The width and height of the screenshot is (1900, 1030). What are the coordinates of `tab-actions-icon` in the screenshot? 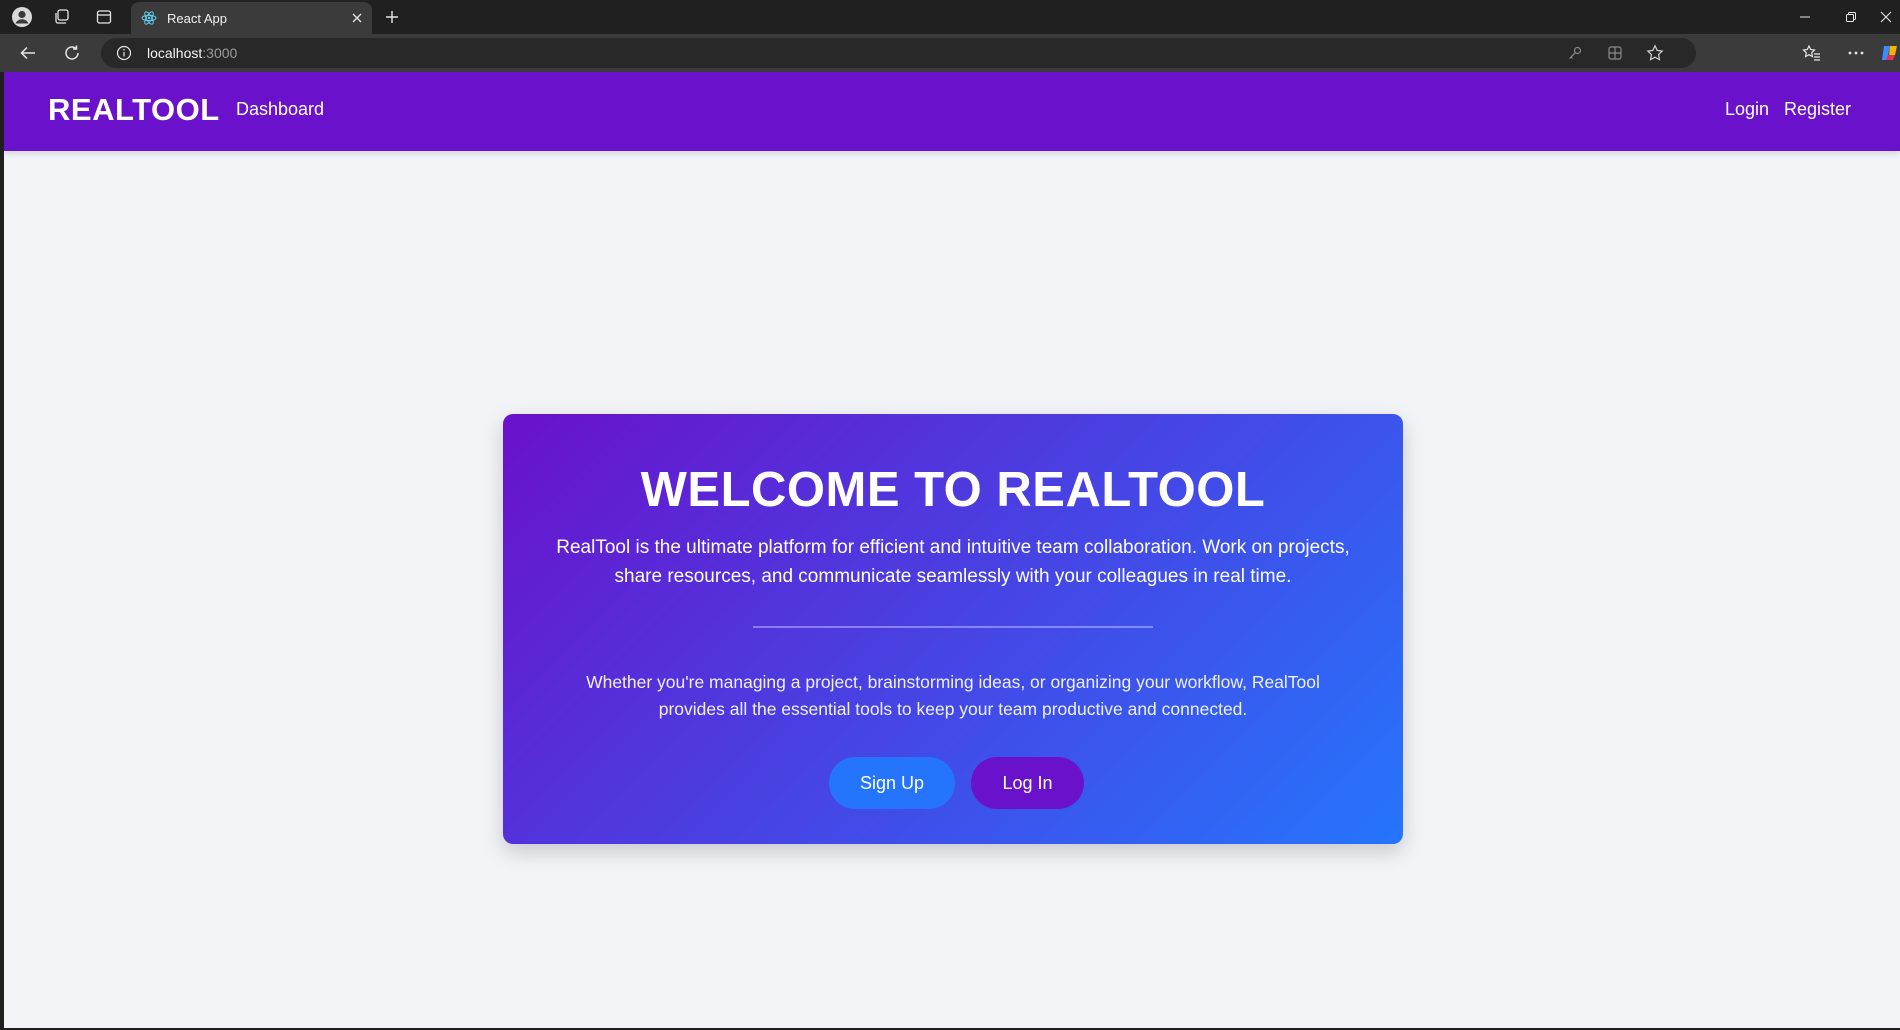 It's located at (104, 17).